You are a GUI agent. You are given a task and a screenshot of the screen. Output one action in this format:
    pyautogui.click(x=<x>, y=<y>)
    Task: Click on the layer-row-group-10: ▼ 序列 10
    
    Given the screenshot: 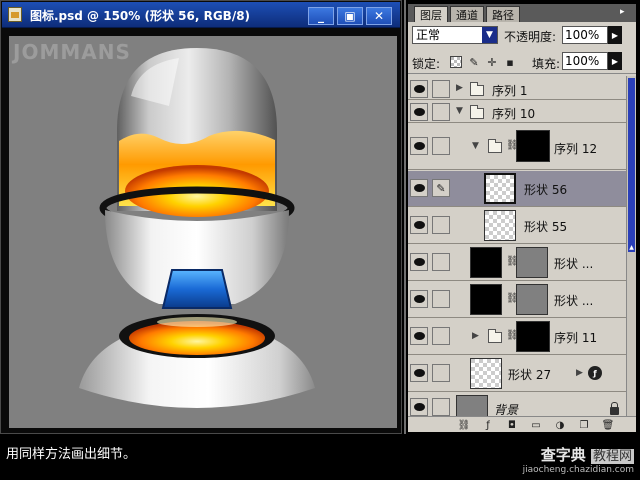 What is the action you would take?
    pyautogui.click(x=517, y=112)
    